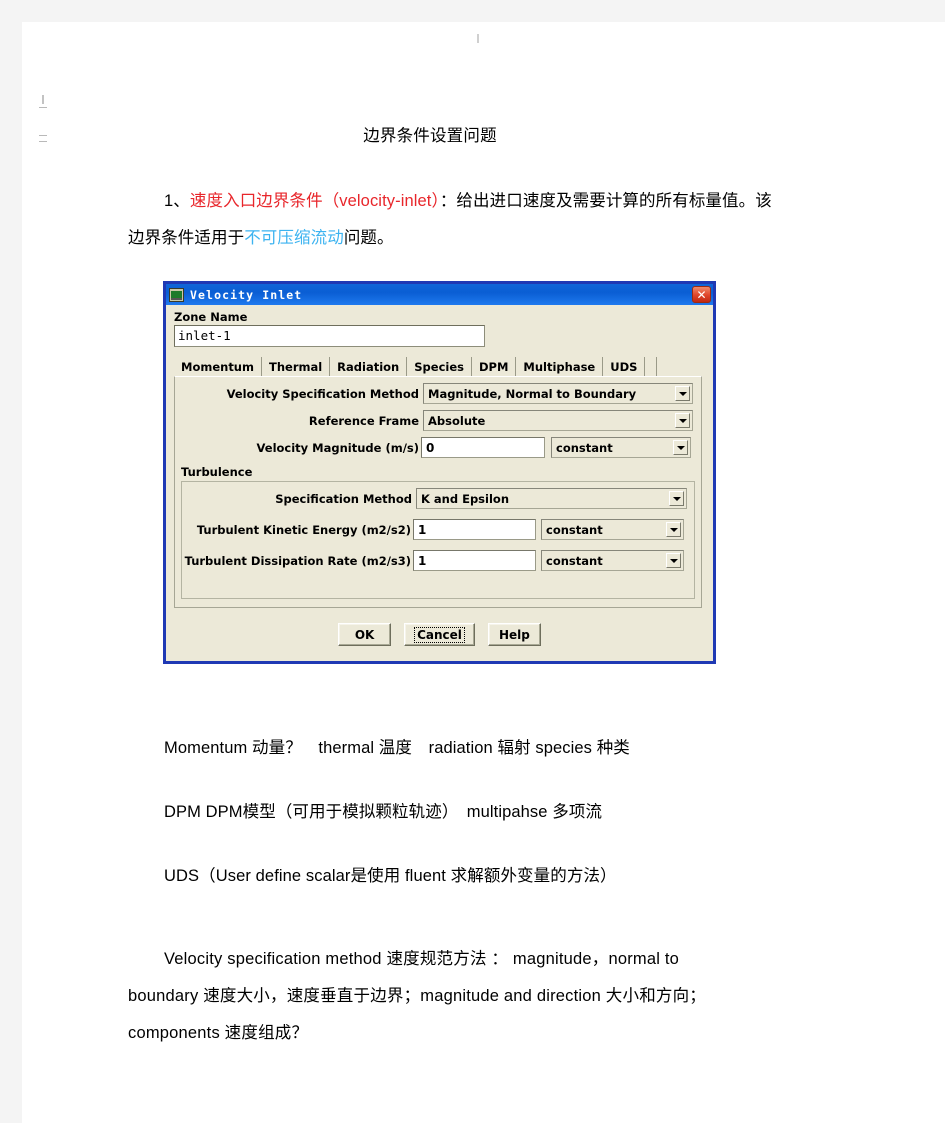  What do you see at coordinates (246, 294) in the screenshot?
I see `dialog-title: Velocity Inlet` at bounding box center [246, 294].